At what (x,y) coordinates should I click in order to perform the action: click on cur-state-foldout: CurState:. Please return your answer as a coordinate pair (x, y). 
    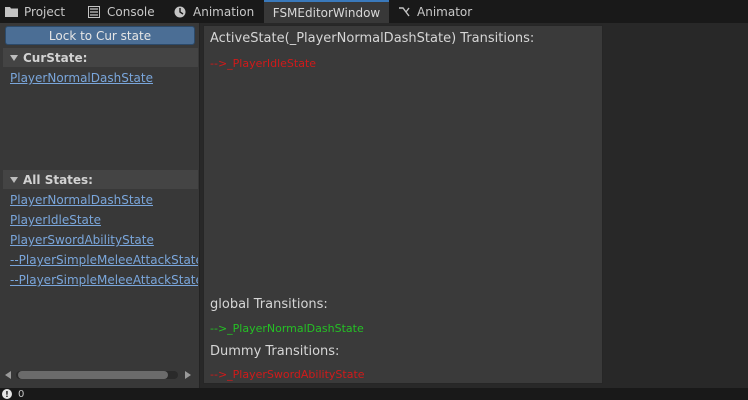
    Looking at the image, I should click on (100, 57).